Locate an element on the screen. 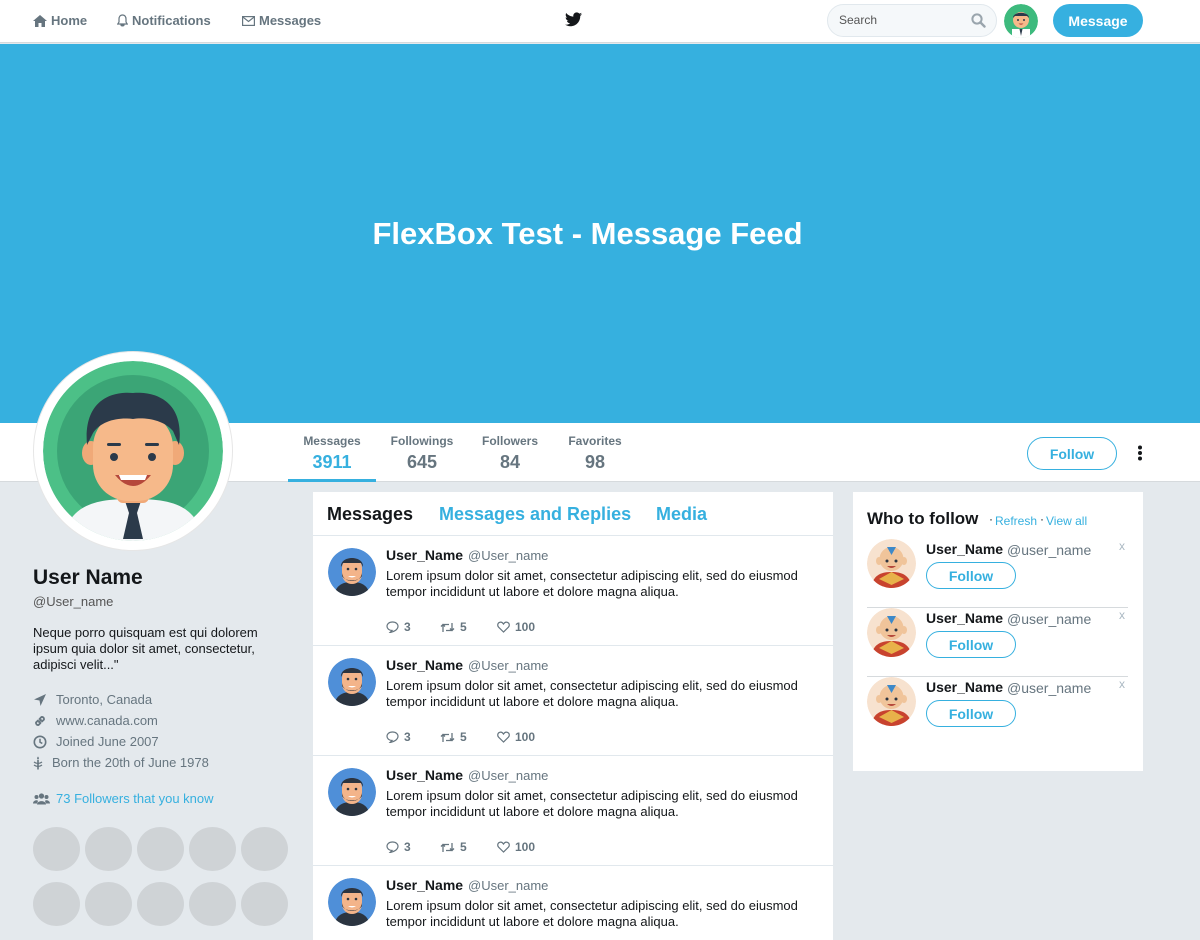 This screenshot has width=1200, height=940. more-vertical-icon is located at coordinates (1140, 453).